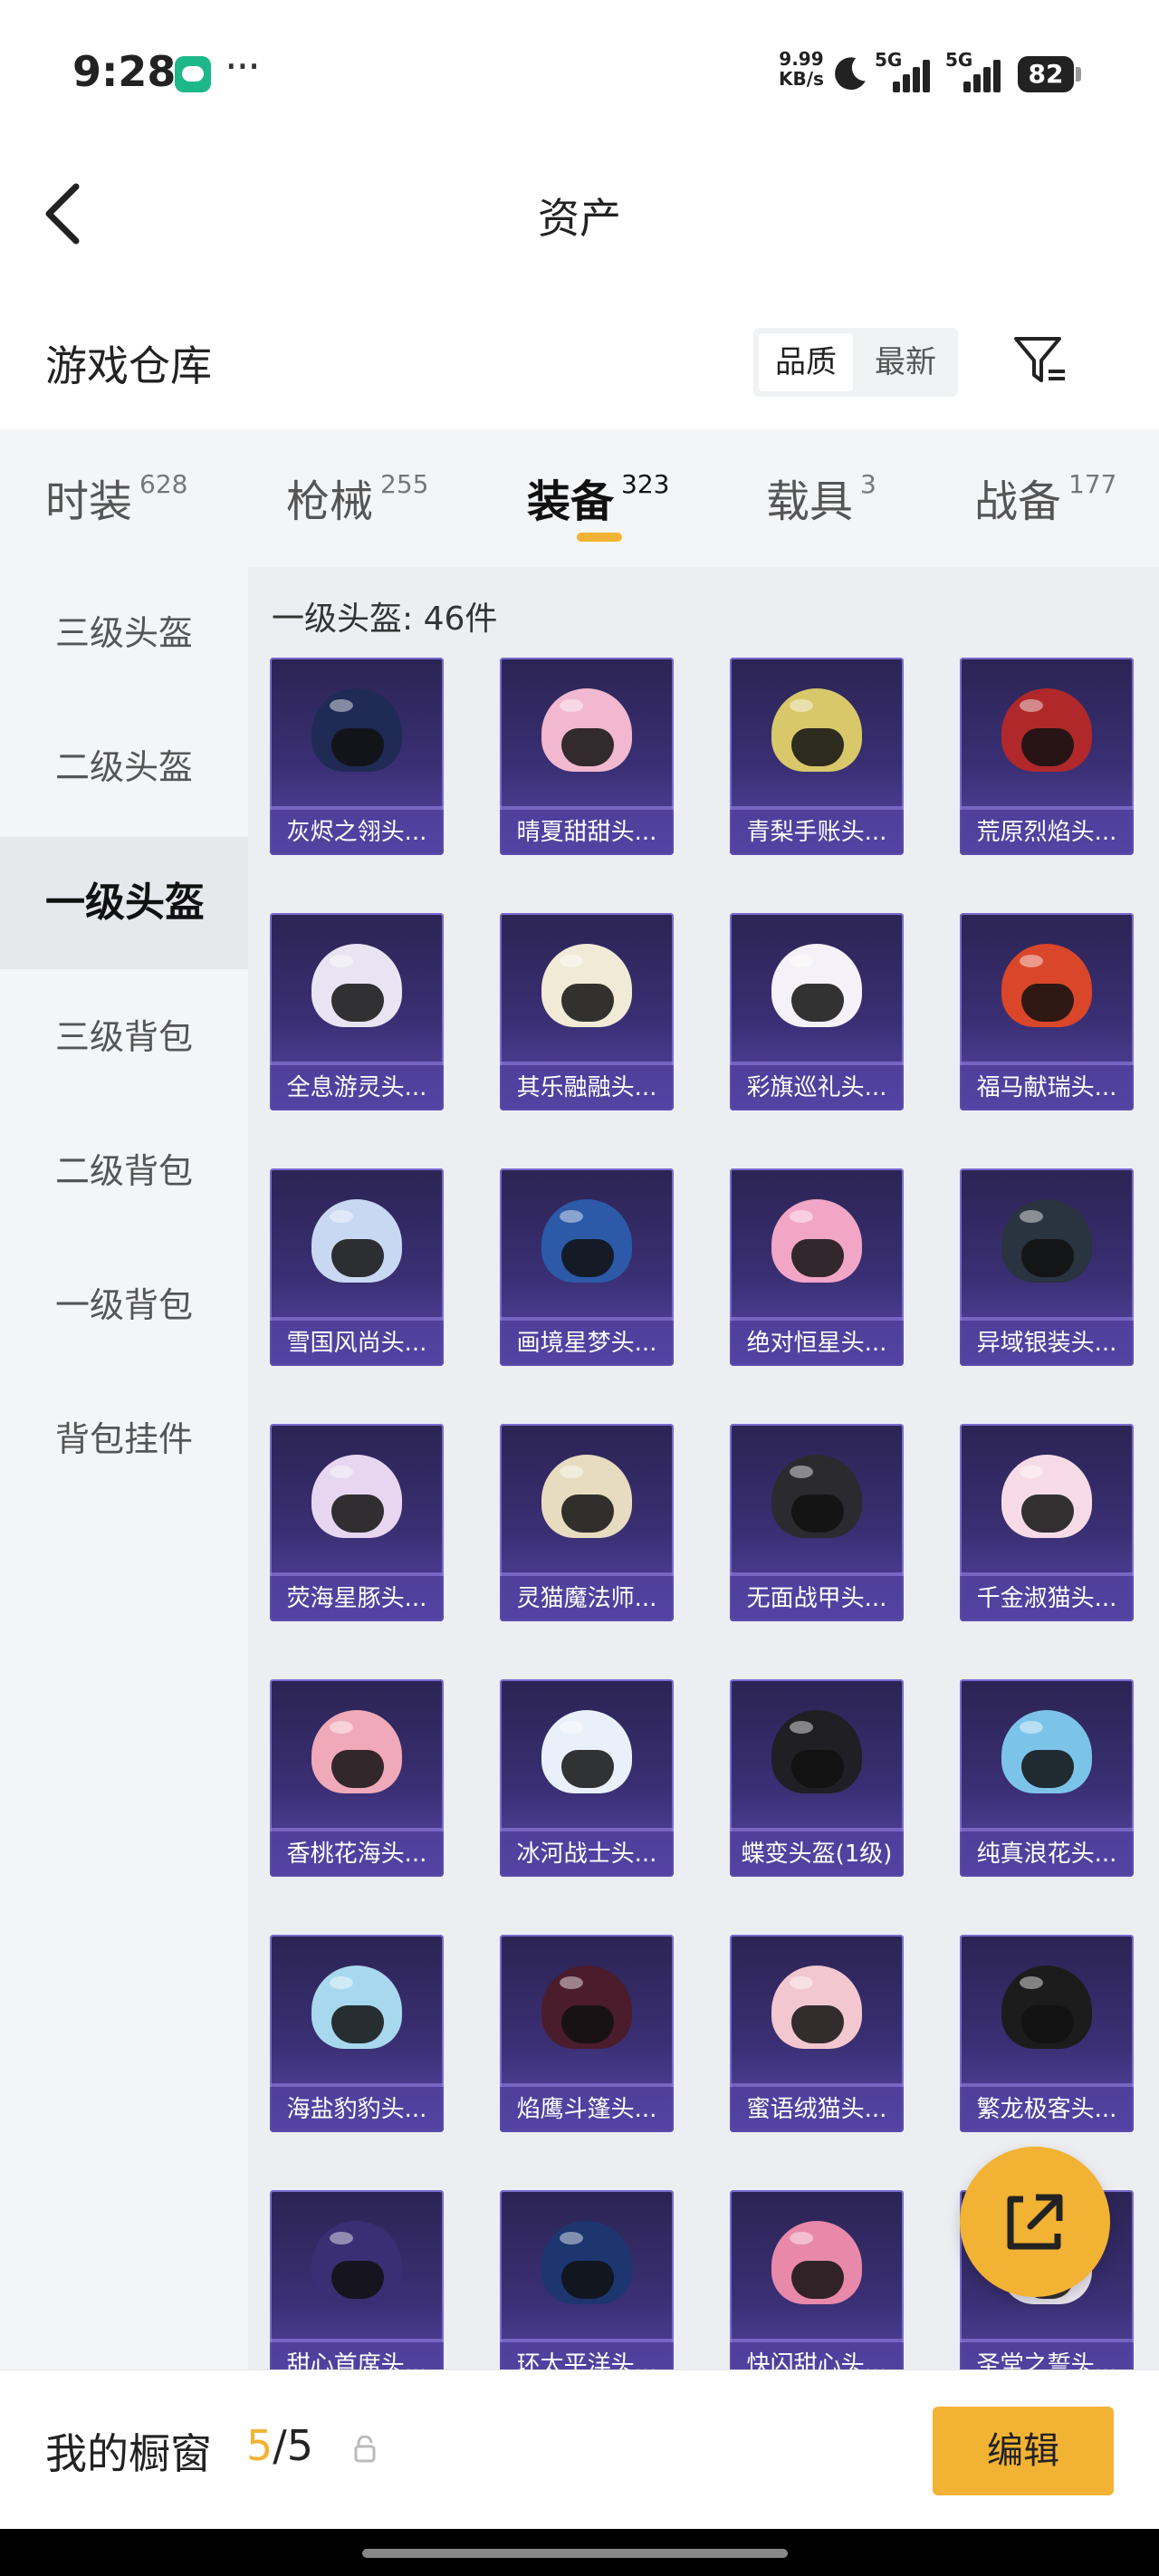 This screenshot has height=2576, width=1159. Describe the element at coordinates (579, 218) in the screenshot. I see `page-title: 资产` at that location.